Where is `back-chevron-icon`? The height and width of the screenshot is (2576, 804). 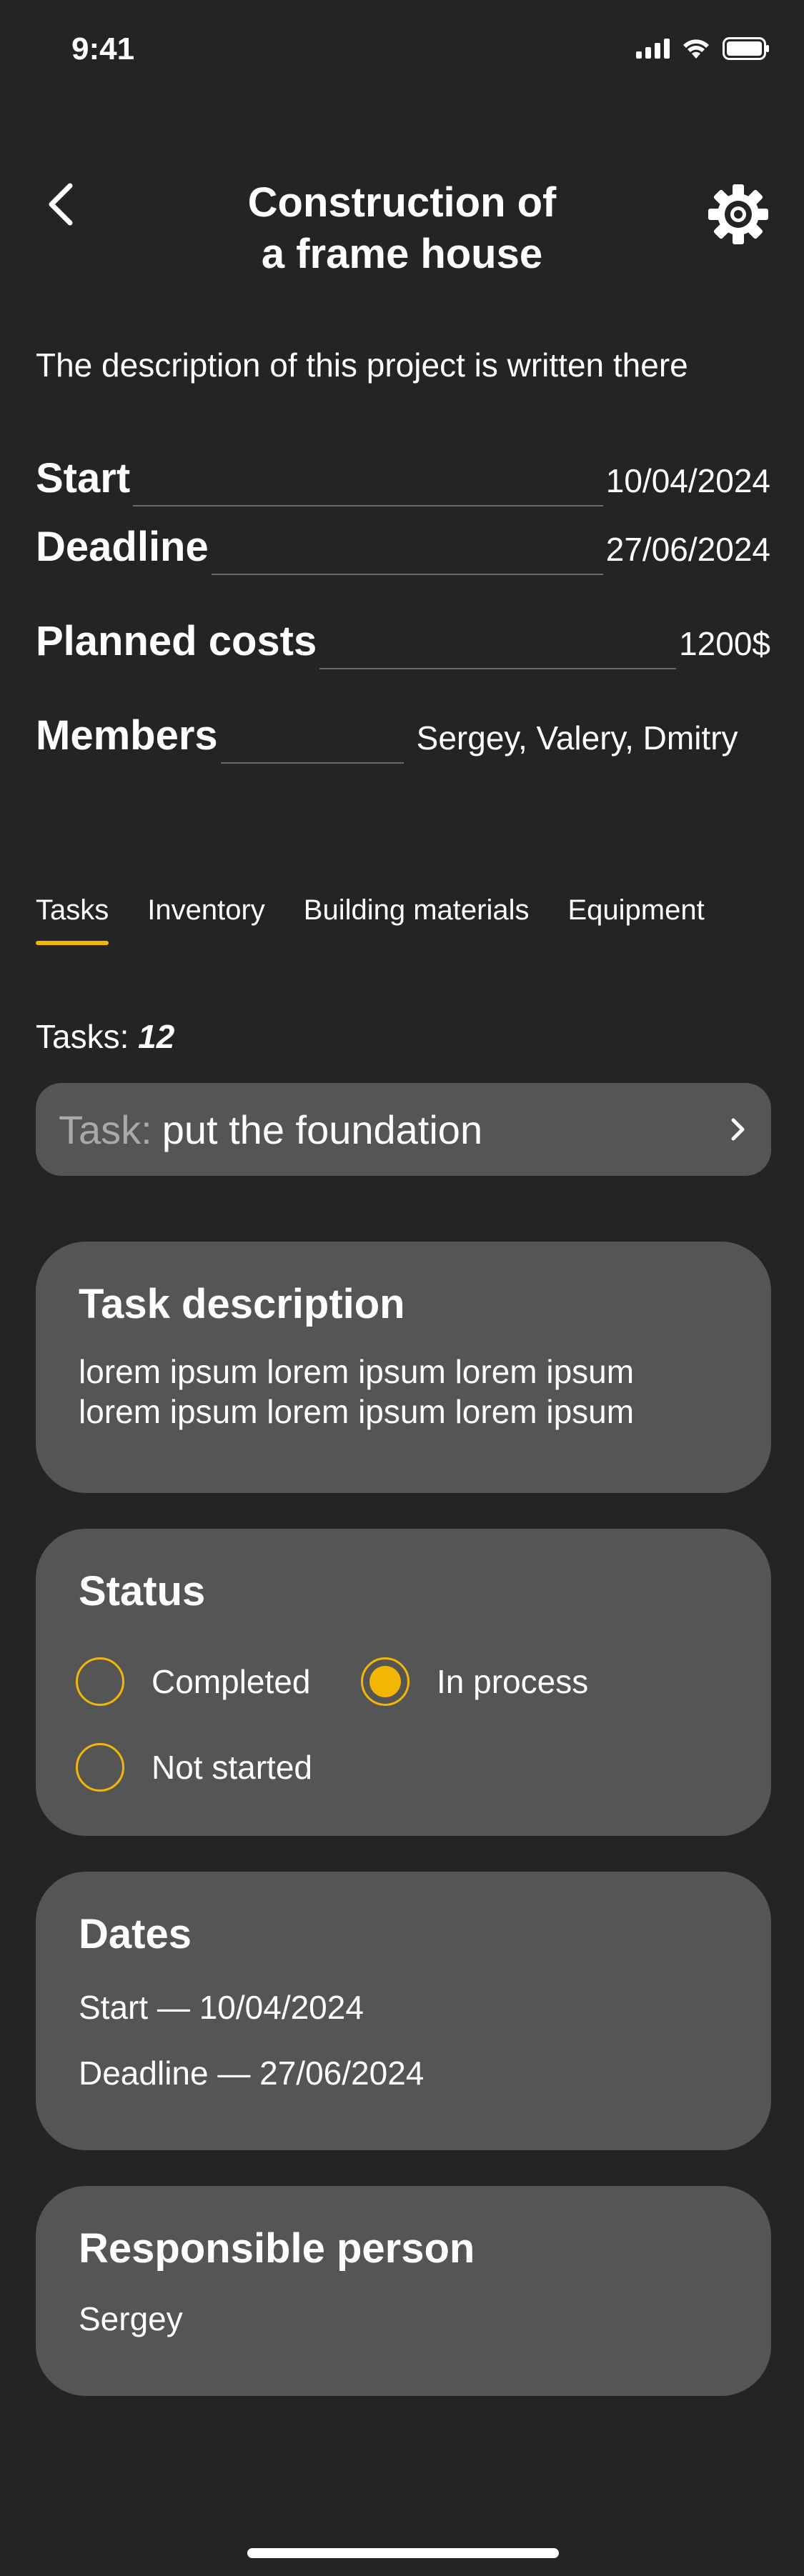
back-chevron-icon is located at coordinates (61, 205).